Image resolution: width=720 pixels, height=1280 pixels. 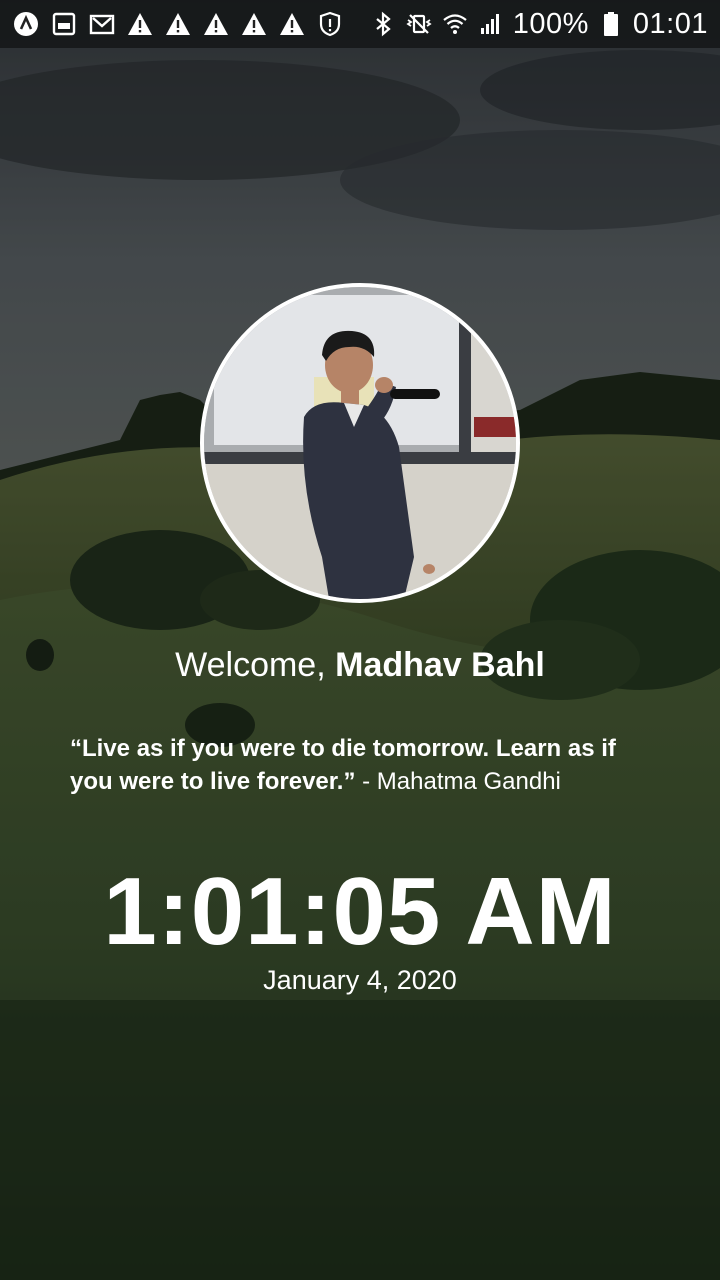 What do you see at coordinates (440, 665) in the screenshot?
I see `user-name: Madhav Bahl` at bounding box center [440, 665].